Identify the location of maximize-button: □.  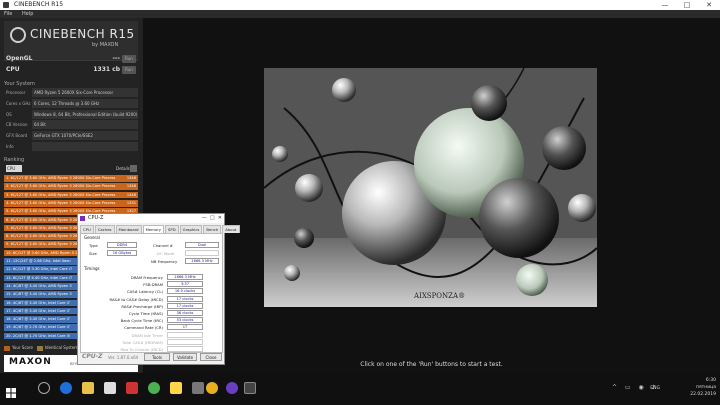
(687, 5).